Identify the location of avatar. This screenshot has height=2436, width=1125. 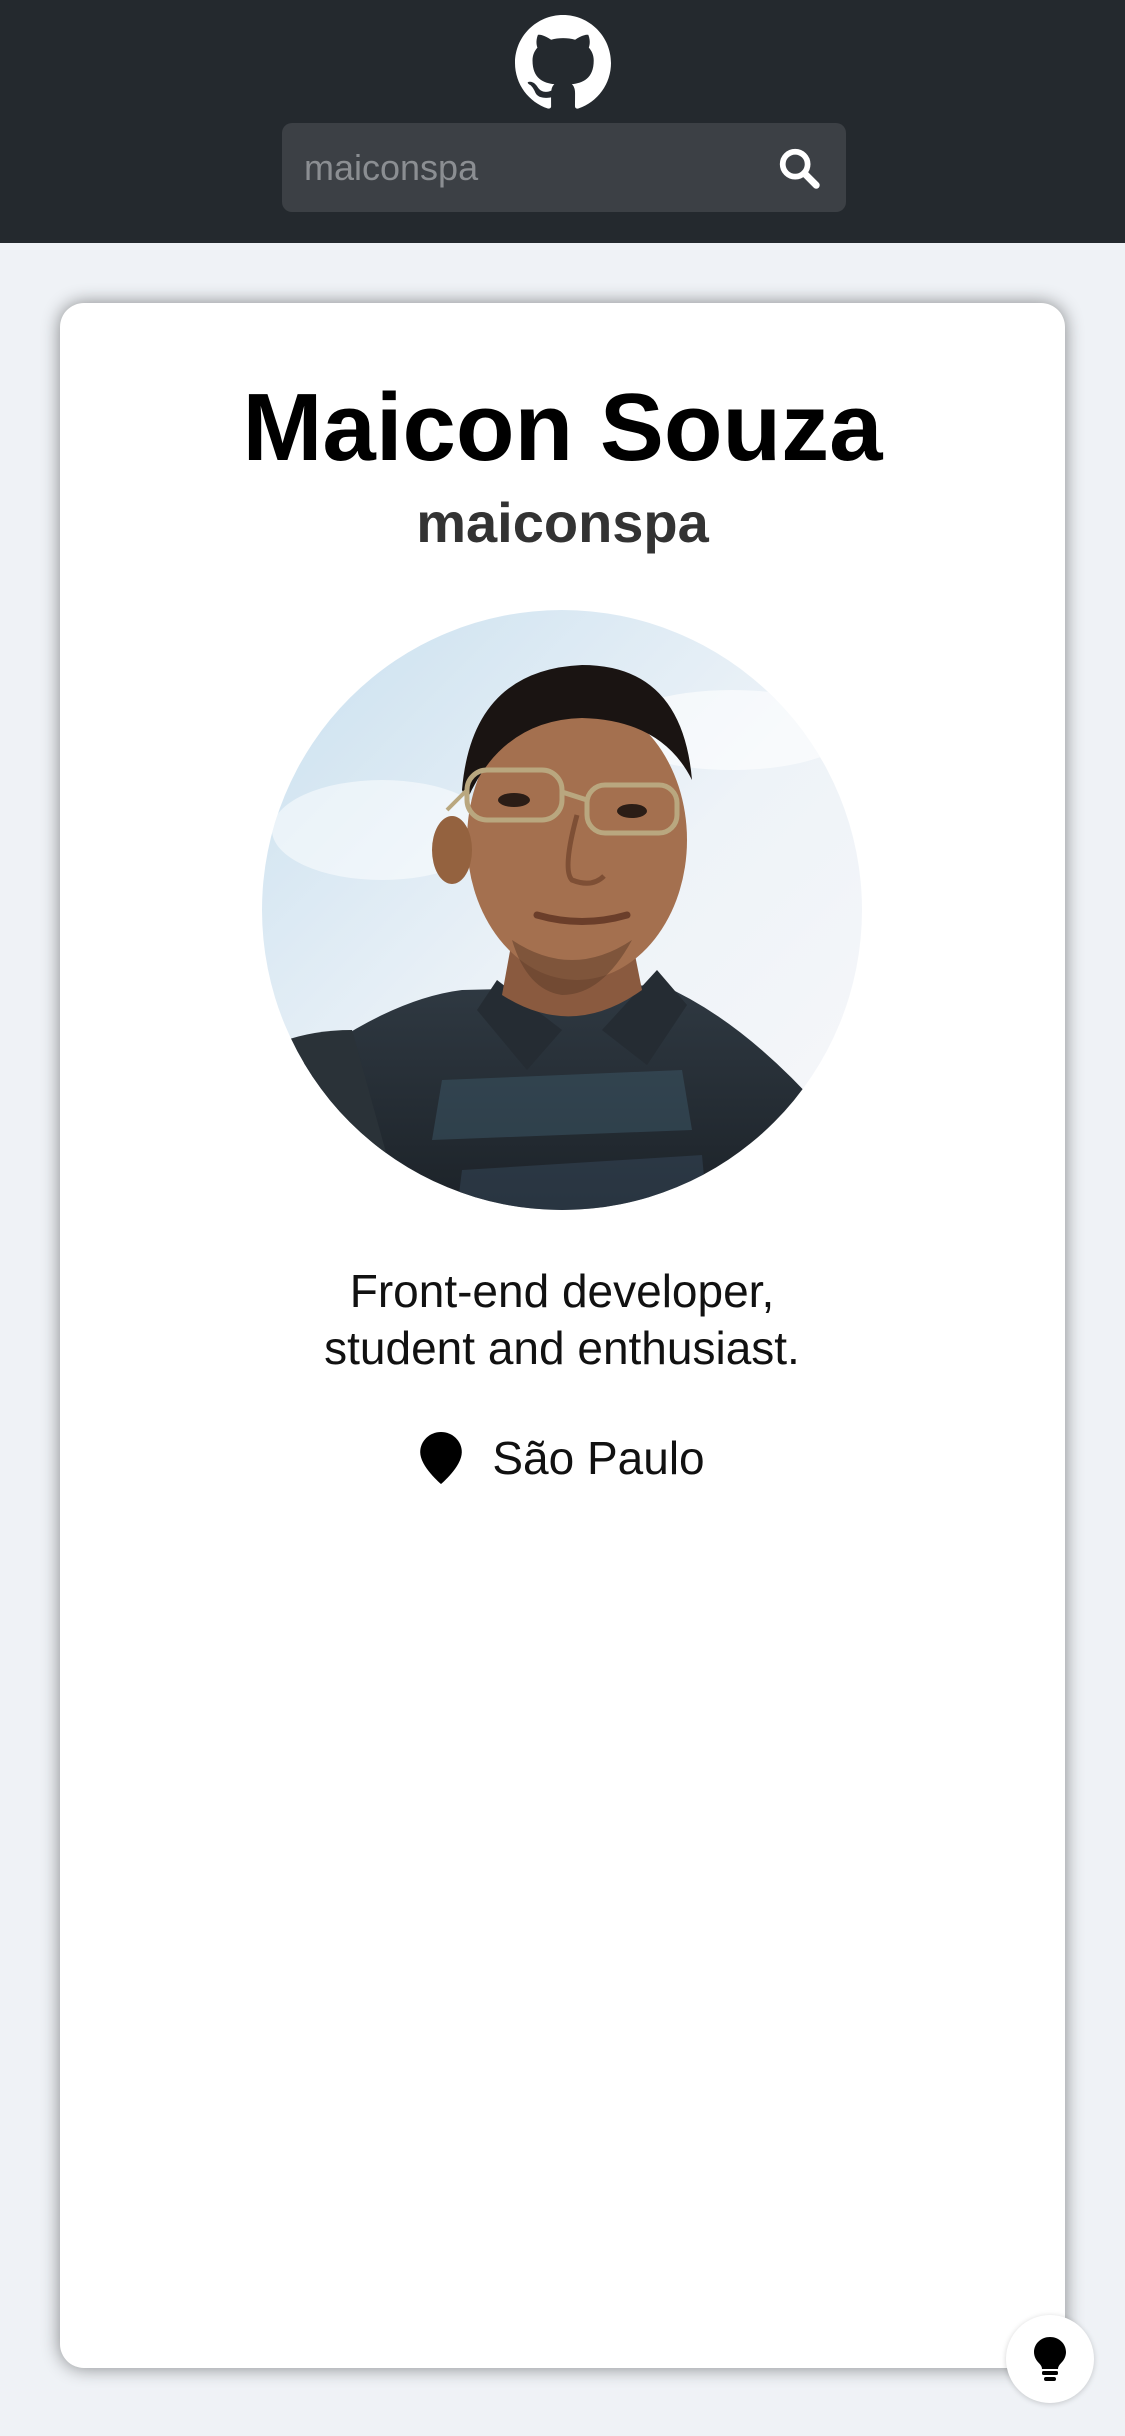
(562, 910).